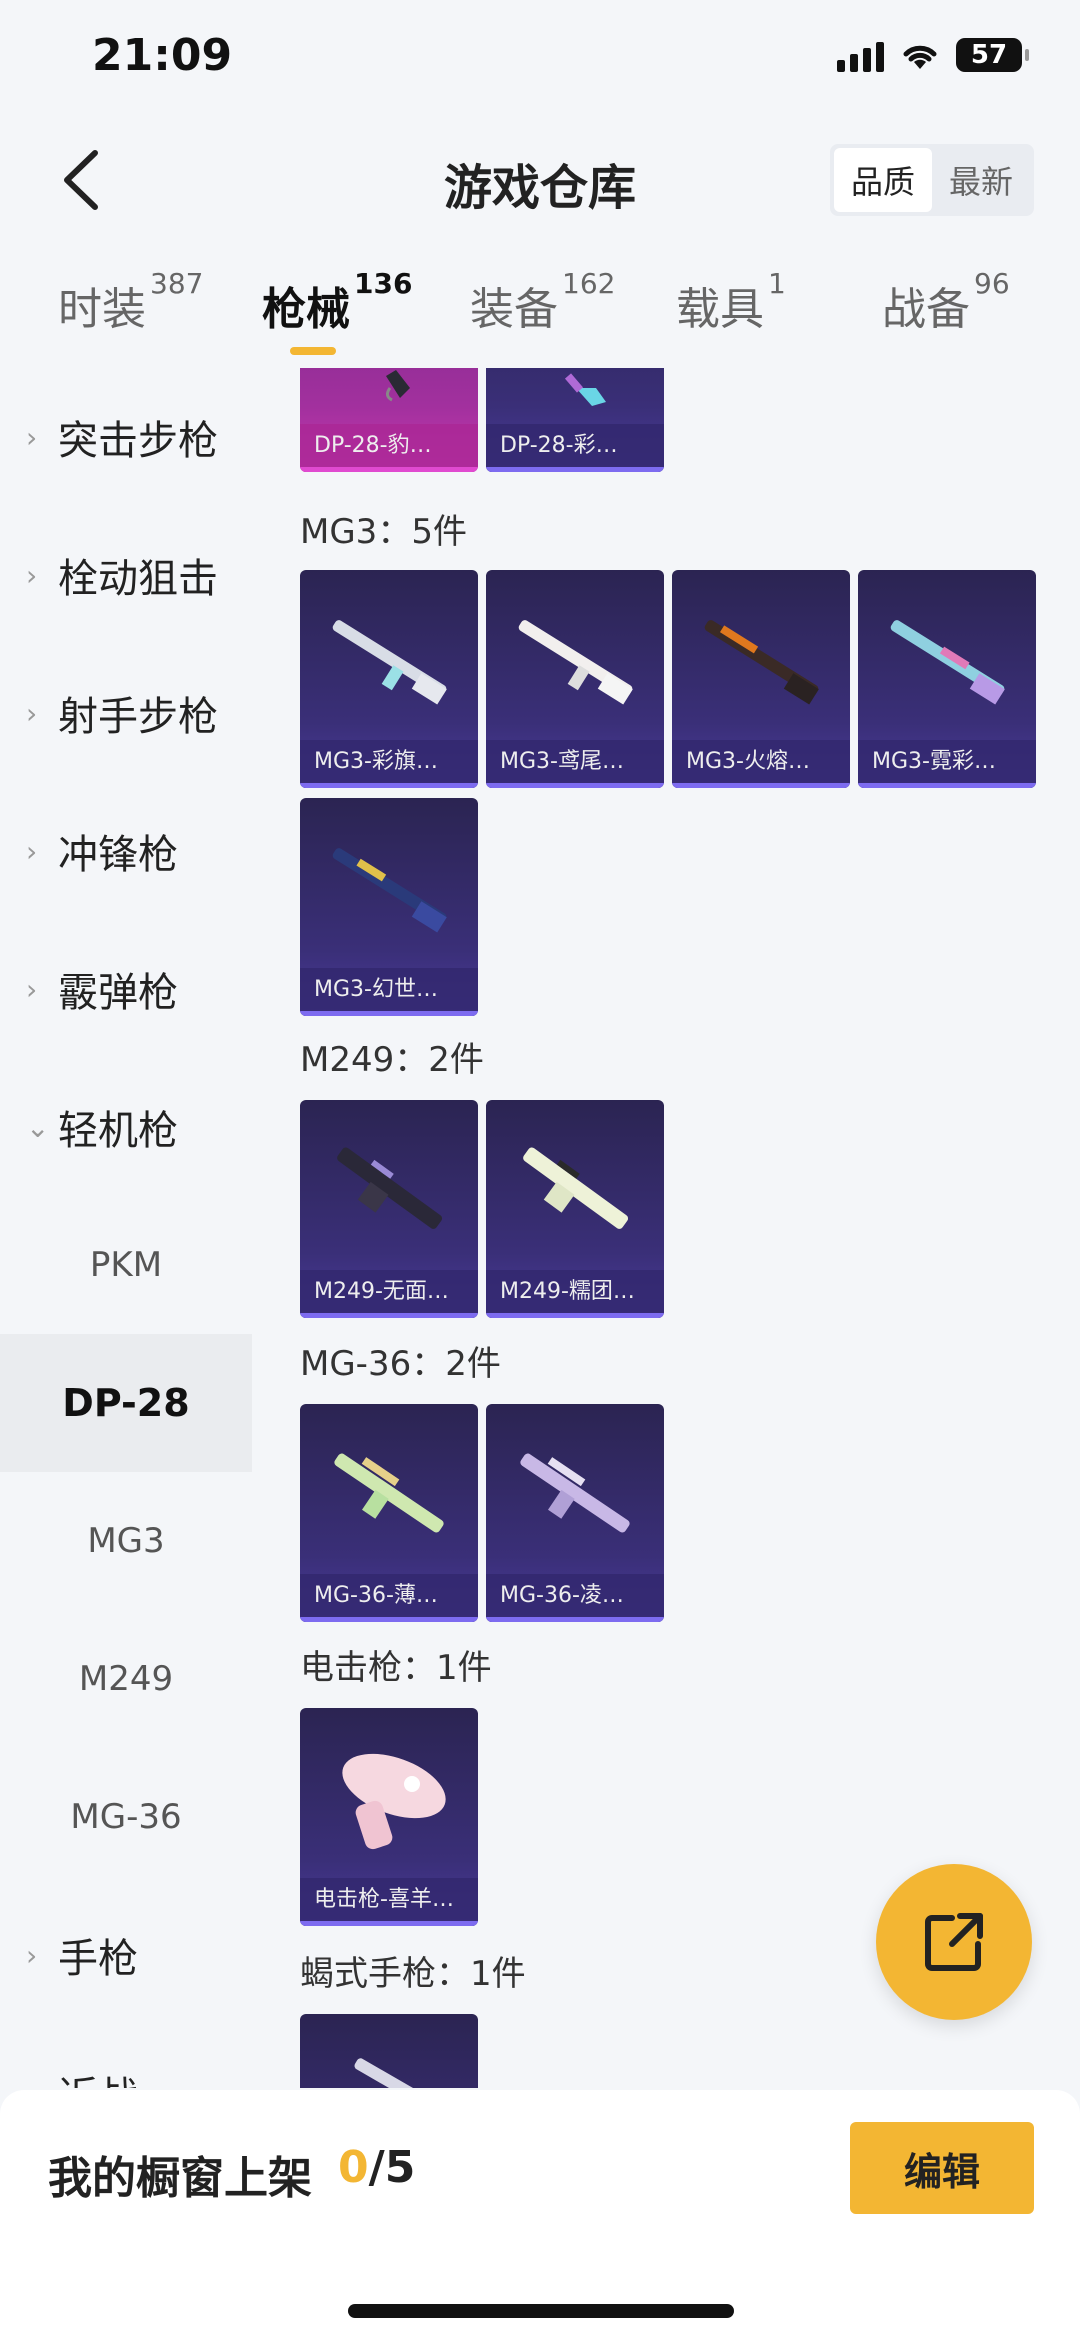  Describe the element at coordinates (413, 1974) in the screenshot. I see `group-title-scorpion-pistol: 蝎式手枪：1件` at that location.